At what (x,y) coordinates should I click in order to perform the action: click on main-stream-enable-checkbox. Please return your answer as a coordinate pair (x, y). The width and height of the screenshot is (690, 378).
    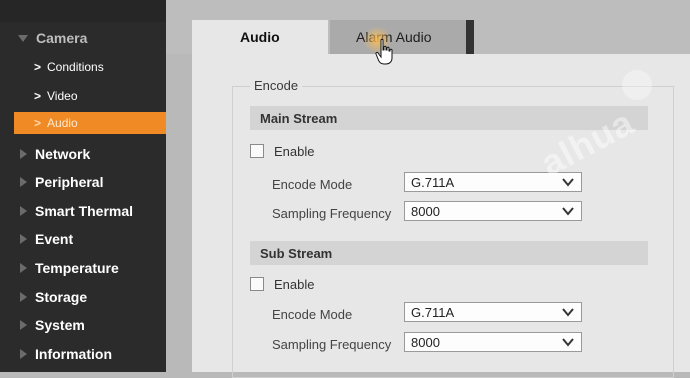
    Looking at the image, I should click on (257, 151).